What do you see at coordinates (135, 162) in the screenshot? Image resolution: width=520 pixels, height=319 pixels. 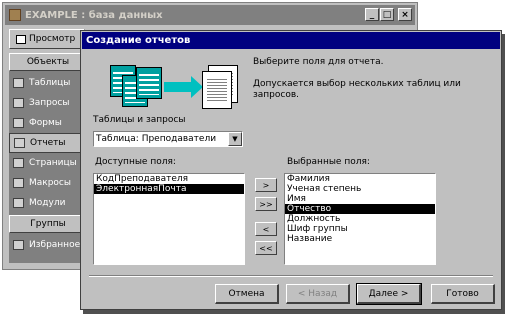 I see `available-fields-label: Доступные поля:` at bounding box center [135, 162].